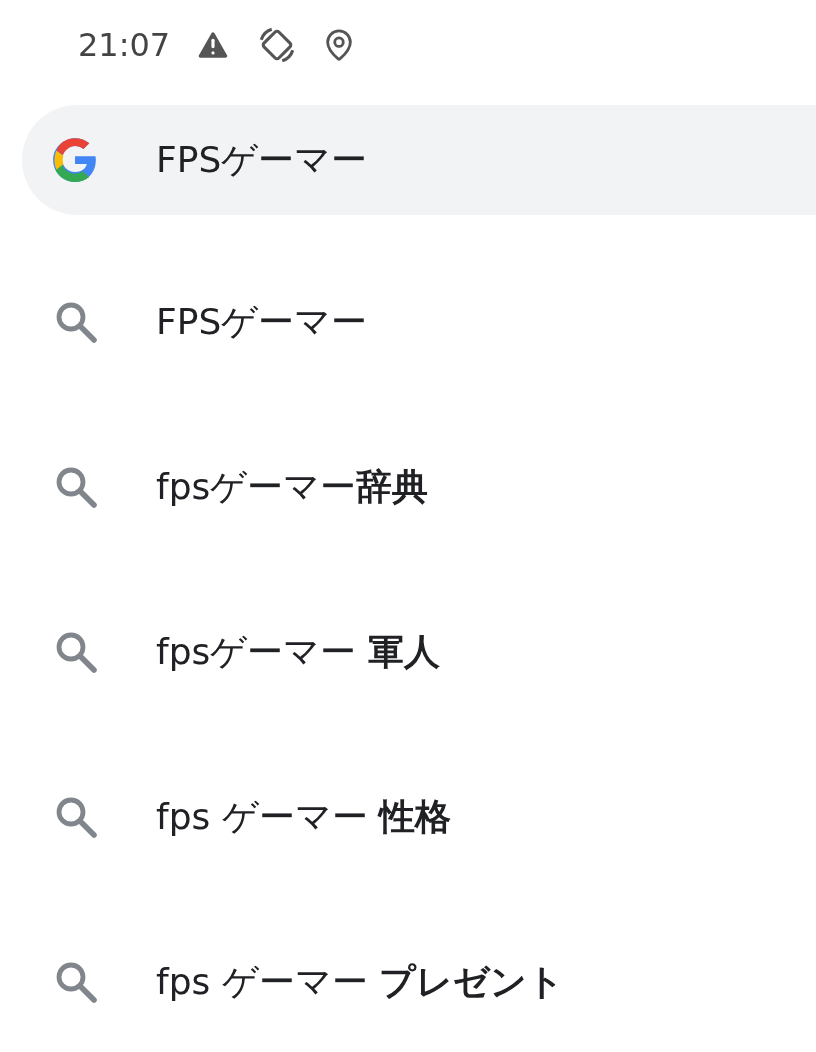 Image resolution: width=816 pixels, height=1052 pixels. I want to click on suggestion-text: FPSゲーマー, so click(262, 321).